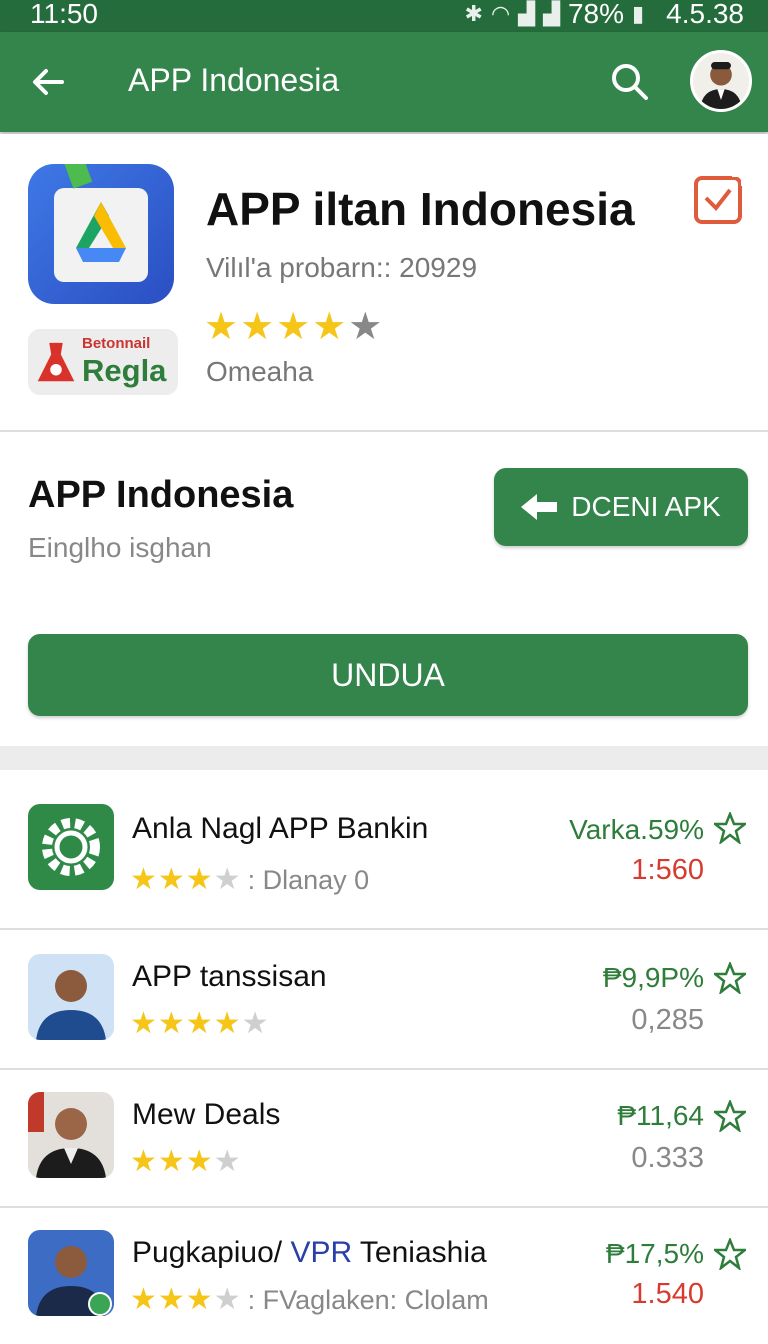  What do you see at coordinates (186, 1161) in the screenshot?
I see `list-item-rating: ★★★★` at bounding box center [186, 1161].